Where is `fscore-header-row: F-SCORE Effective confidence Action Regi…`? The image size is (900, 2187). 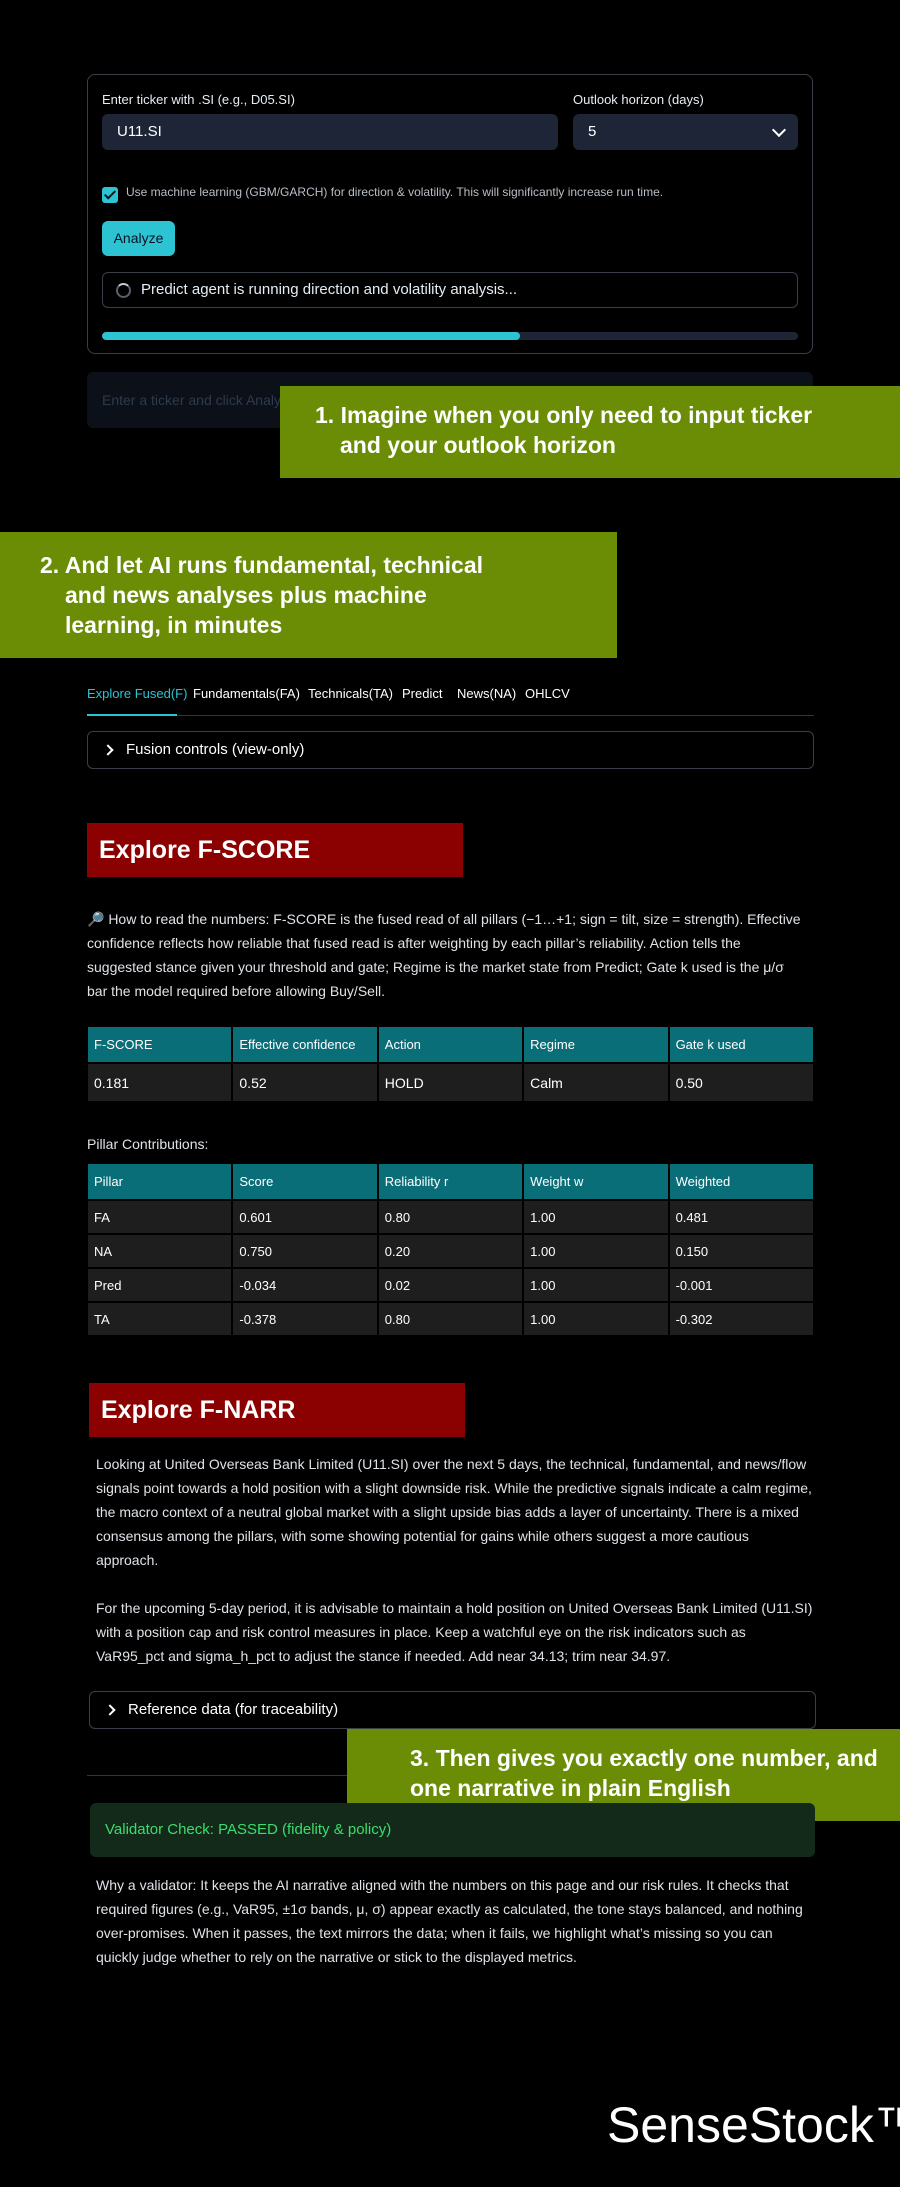 fscore-header-row: F-SCORE Effective confidence Action Regi… is located at coordinates (450, 1044).